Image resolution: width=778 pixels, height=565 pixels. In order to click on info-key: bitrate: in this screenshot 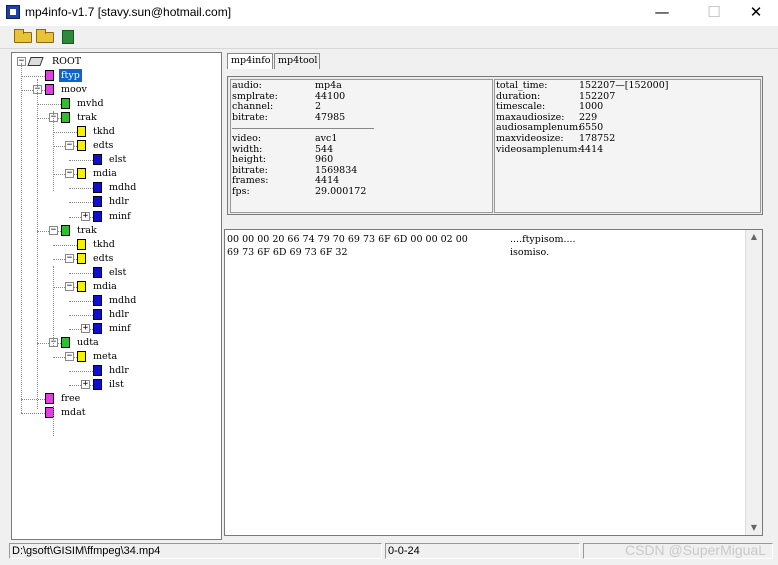, I will do `click(250, 117)`.